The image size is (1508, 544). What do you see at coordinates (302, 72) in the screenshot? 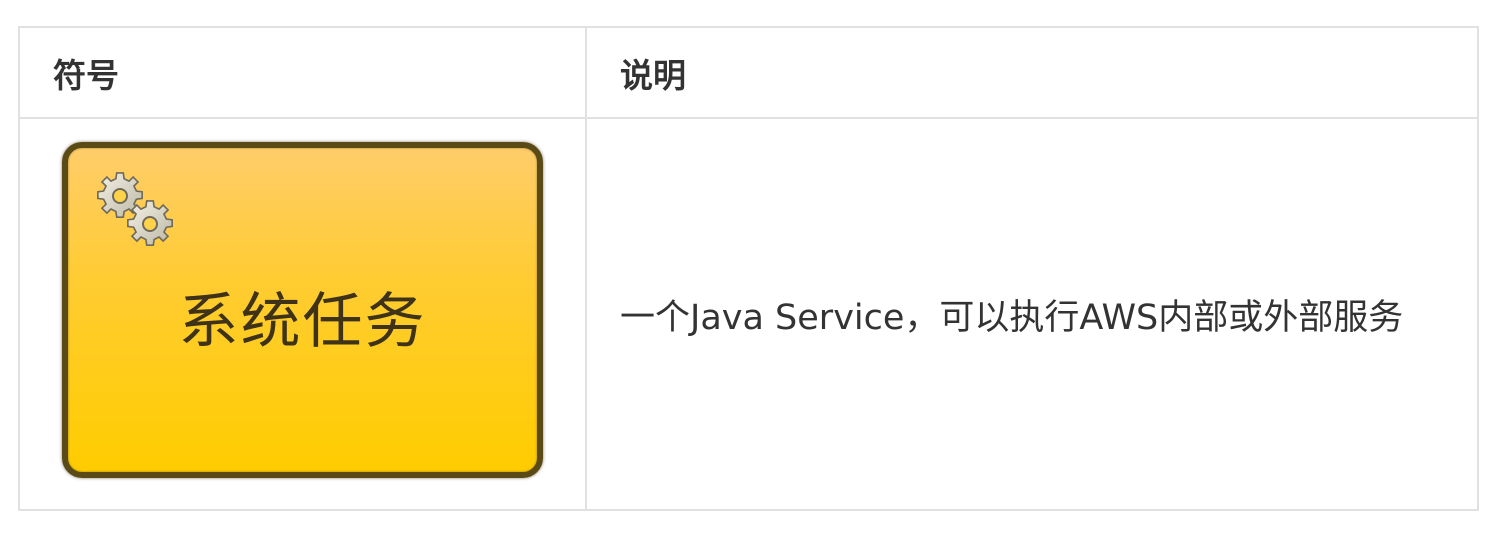
I see `header-symbol: 符号` at bounding box center [302, 72].